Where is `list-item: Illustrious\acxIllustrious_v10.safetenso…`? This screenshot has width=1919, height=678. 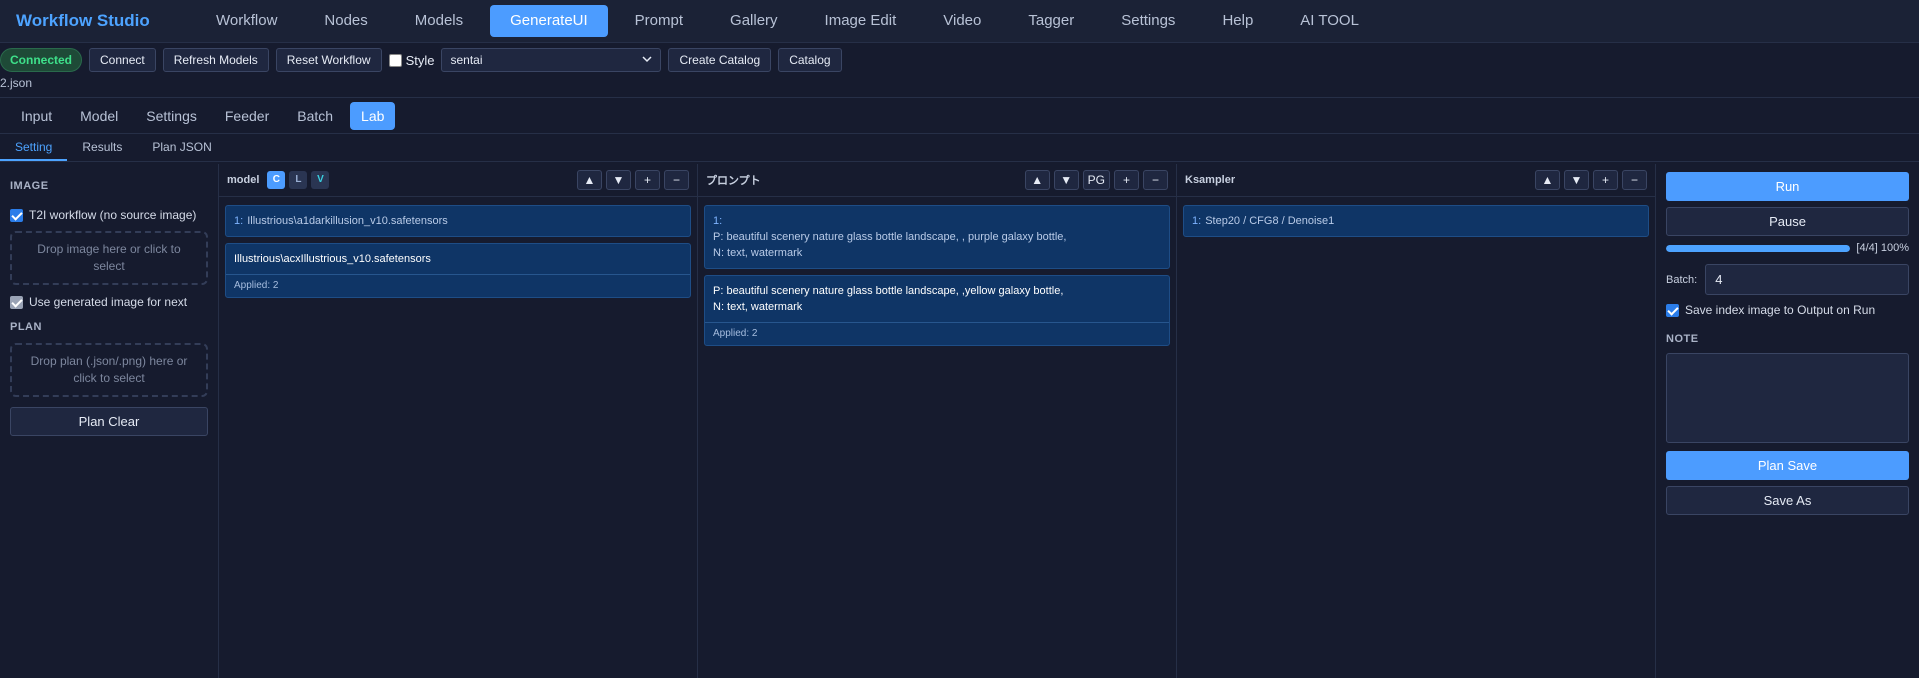
list-item: Illustrious\acxIllustrious_v10.safetenso… is located at coordinates (458, 270).